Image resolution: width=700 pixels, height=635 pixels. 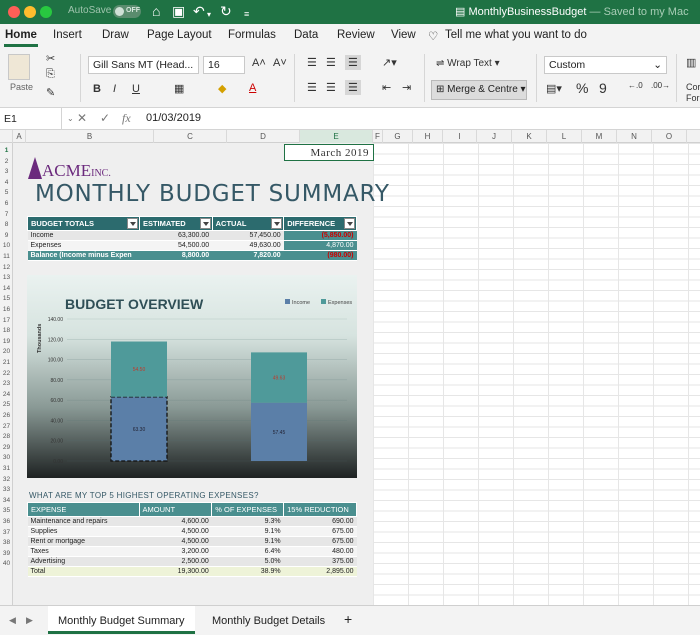 What do you see at coordinates (6, 192) in the screenshot?
I see `row-header: 5` at bounding box center [6, 192].